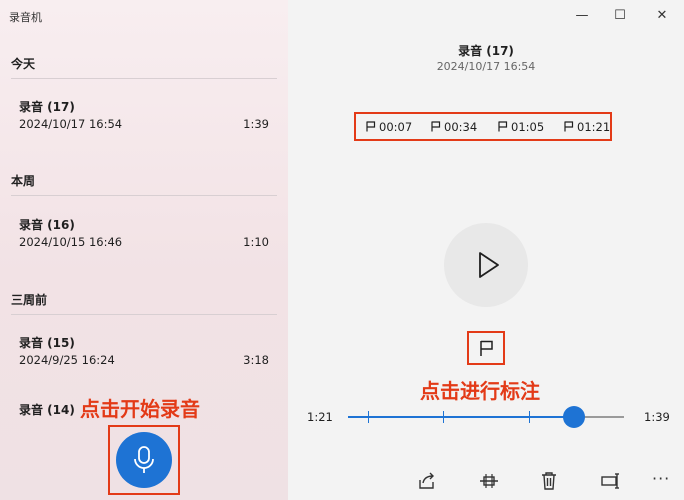 The width and height of the screenshot is (684, 500). What do you see at coordinates (528, 127) in the screenshot?
I see `marker-time: 01:05` at bounding box center [528, 127].